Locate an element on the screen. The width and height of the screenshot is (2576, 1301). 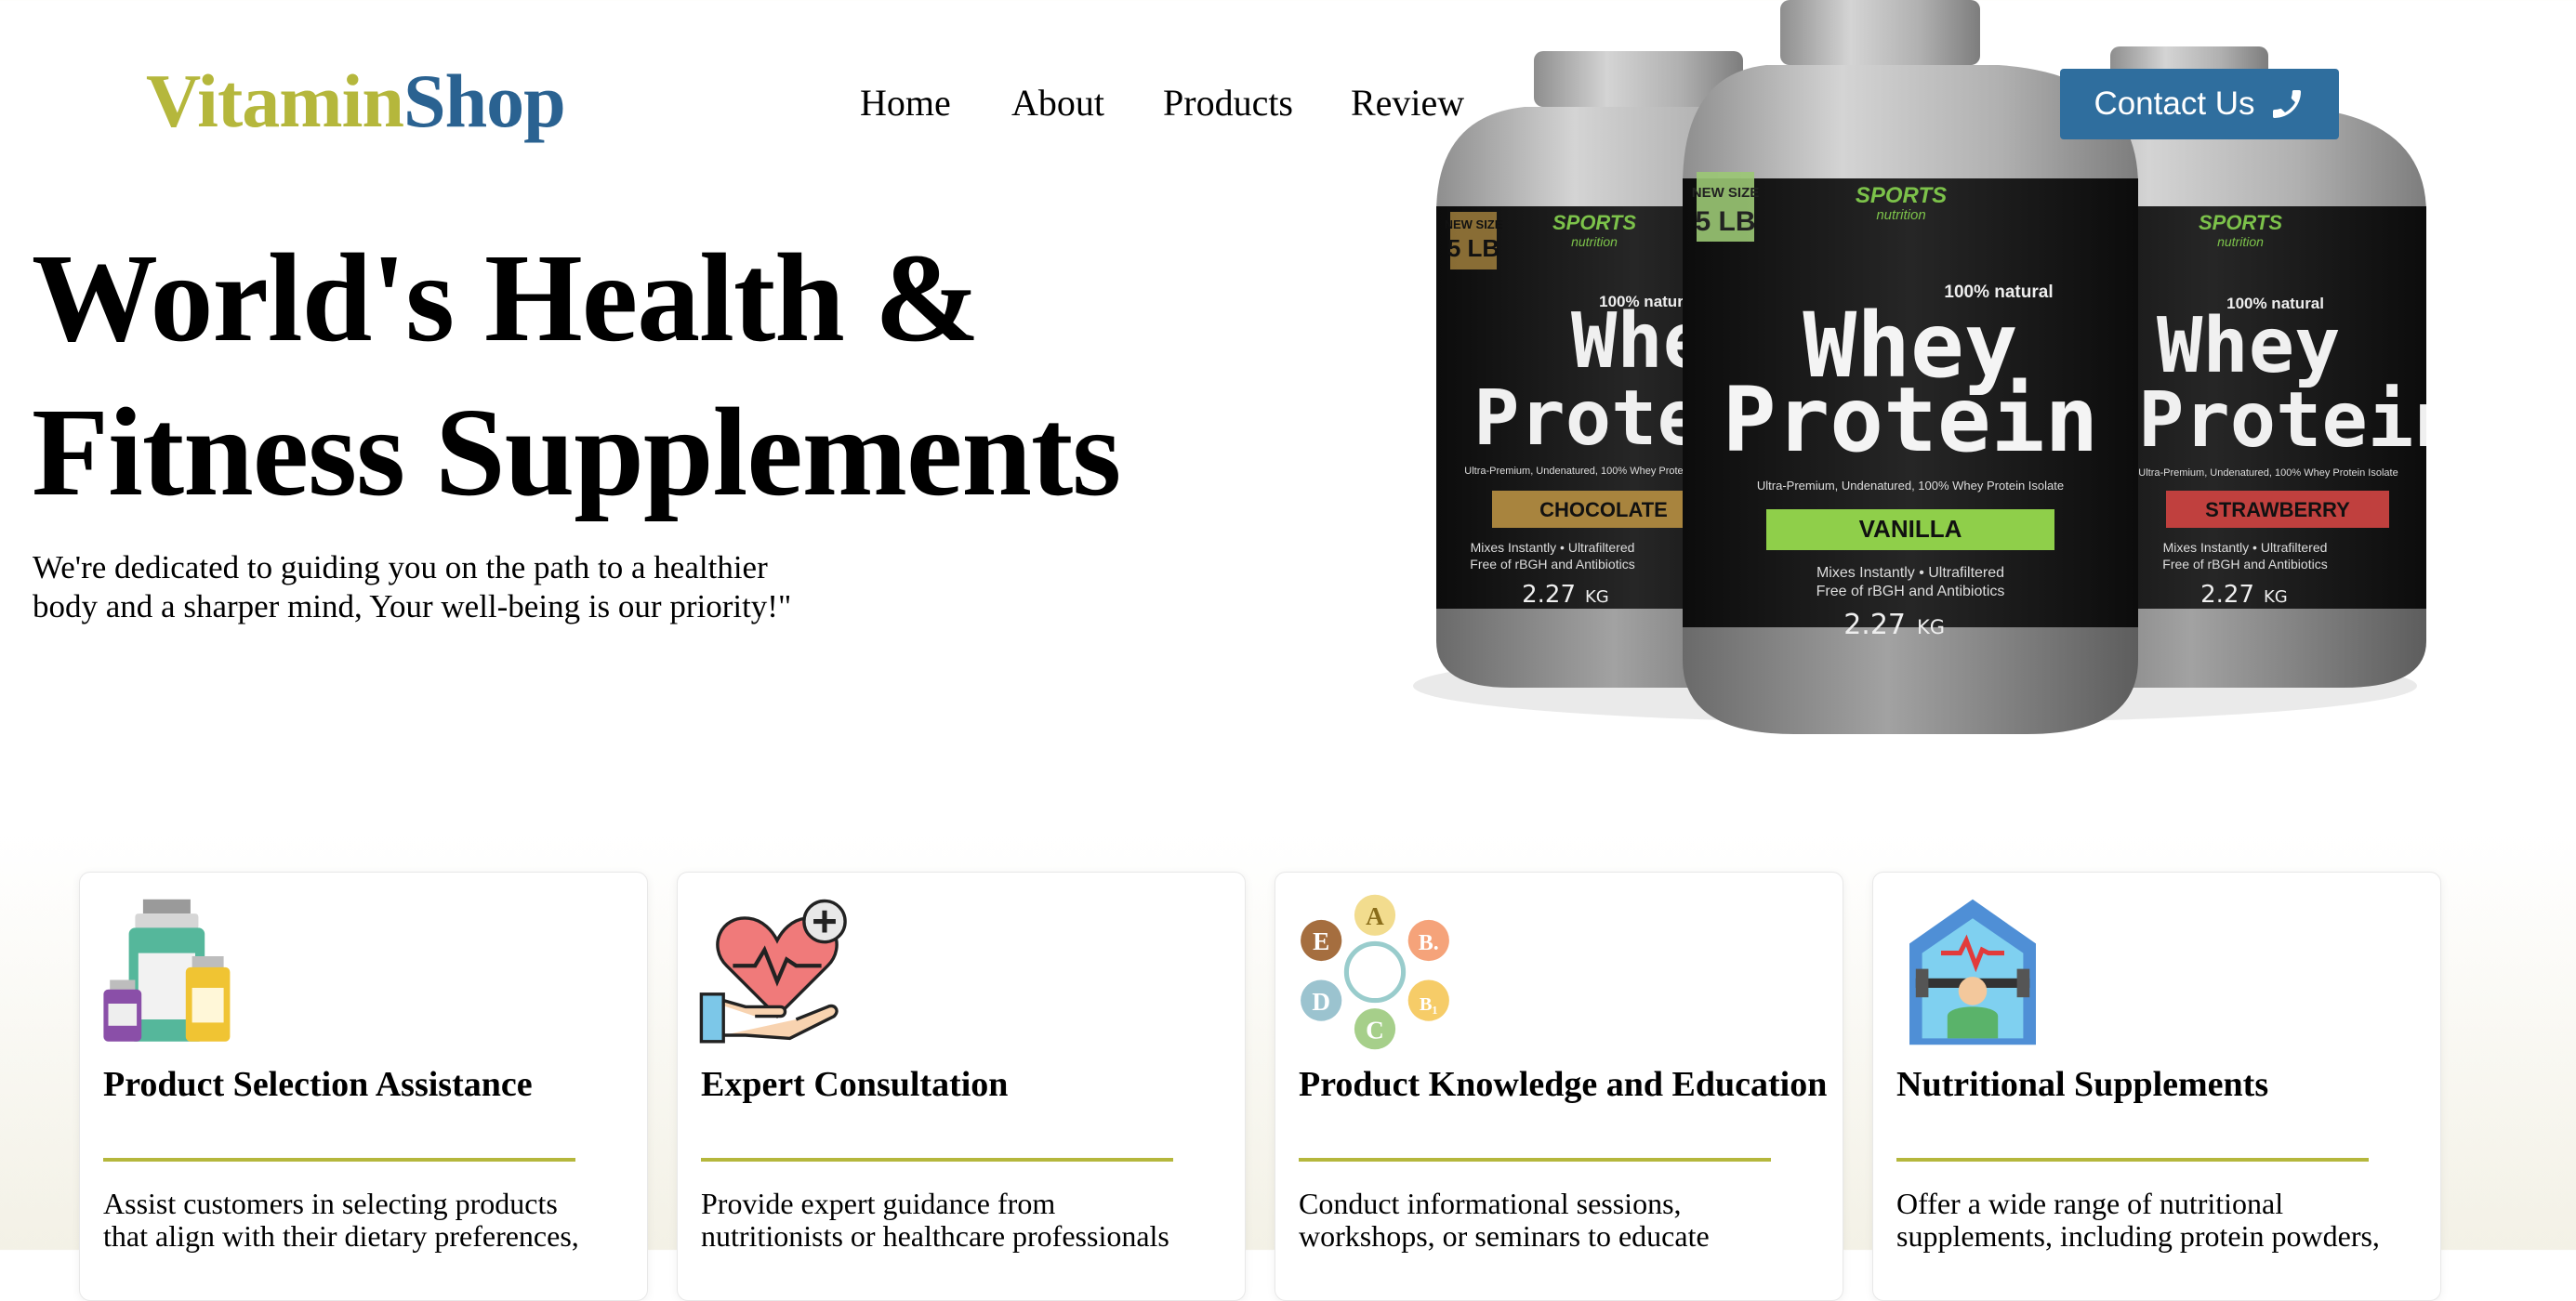
card-title: Product Knowledge and Education is located at coordinates (1563, 1085).